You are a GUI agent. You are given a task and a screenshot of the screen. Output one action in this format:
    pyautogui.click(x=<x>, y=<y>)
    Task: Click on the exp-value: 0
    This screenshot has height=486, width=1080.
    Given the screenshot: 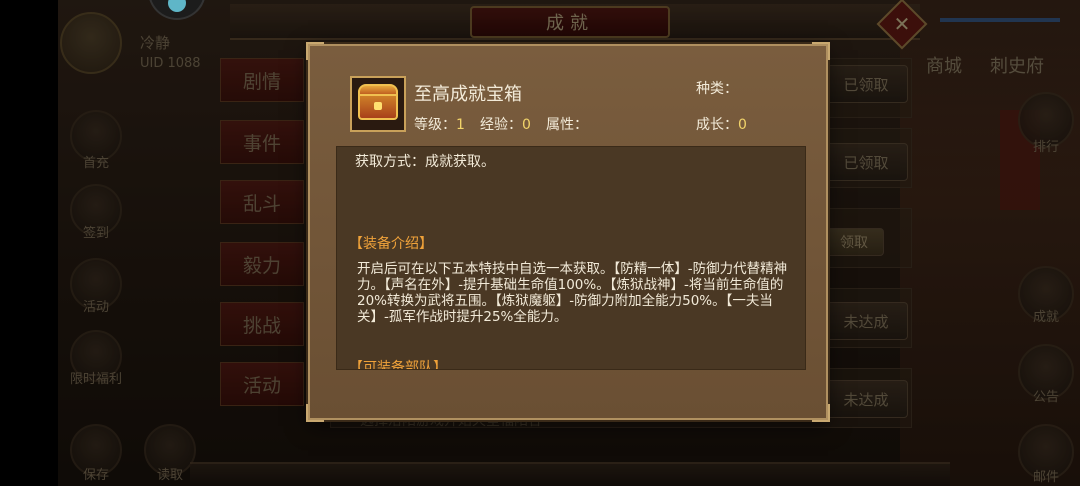 What is the action you would take?
    pyautogui.click(x=526, y=125)
    